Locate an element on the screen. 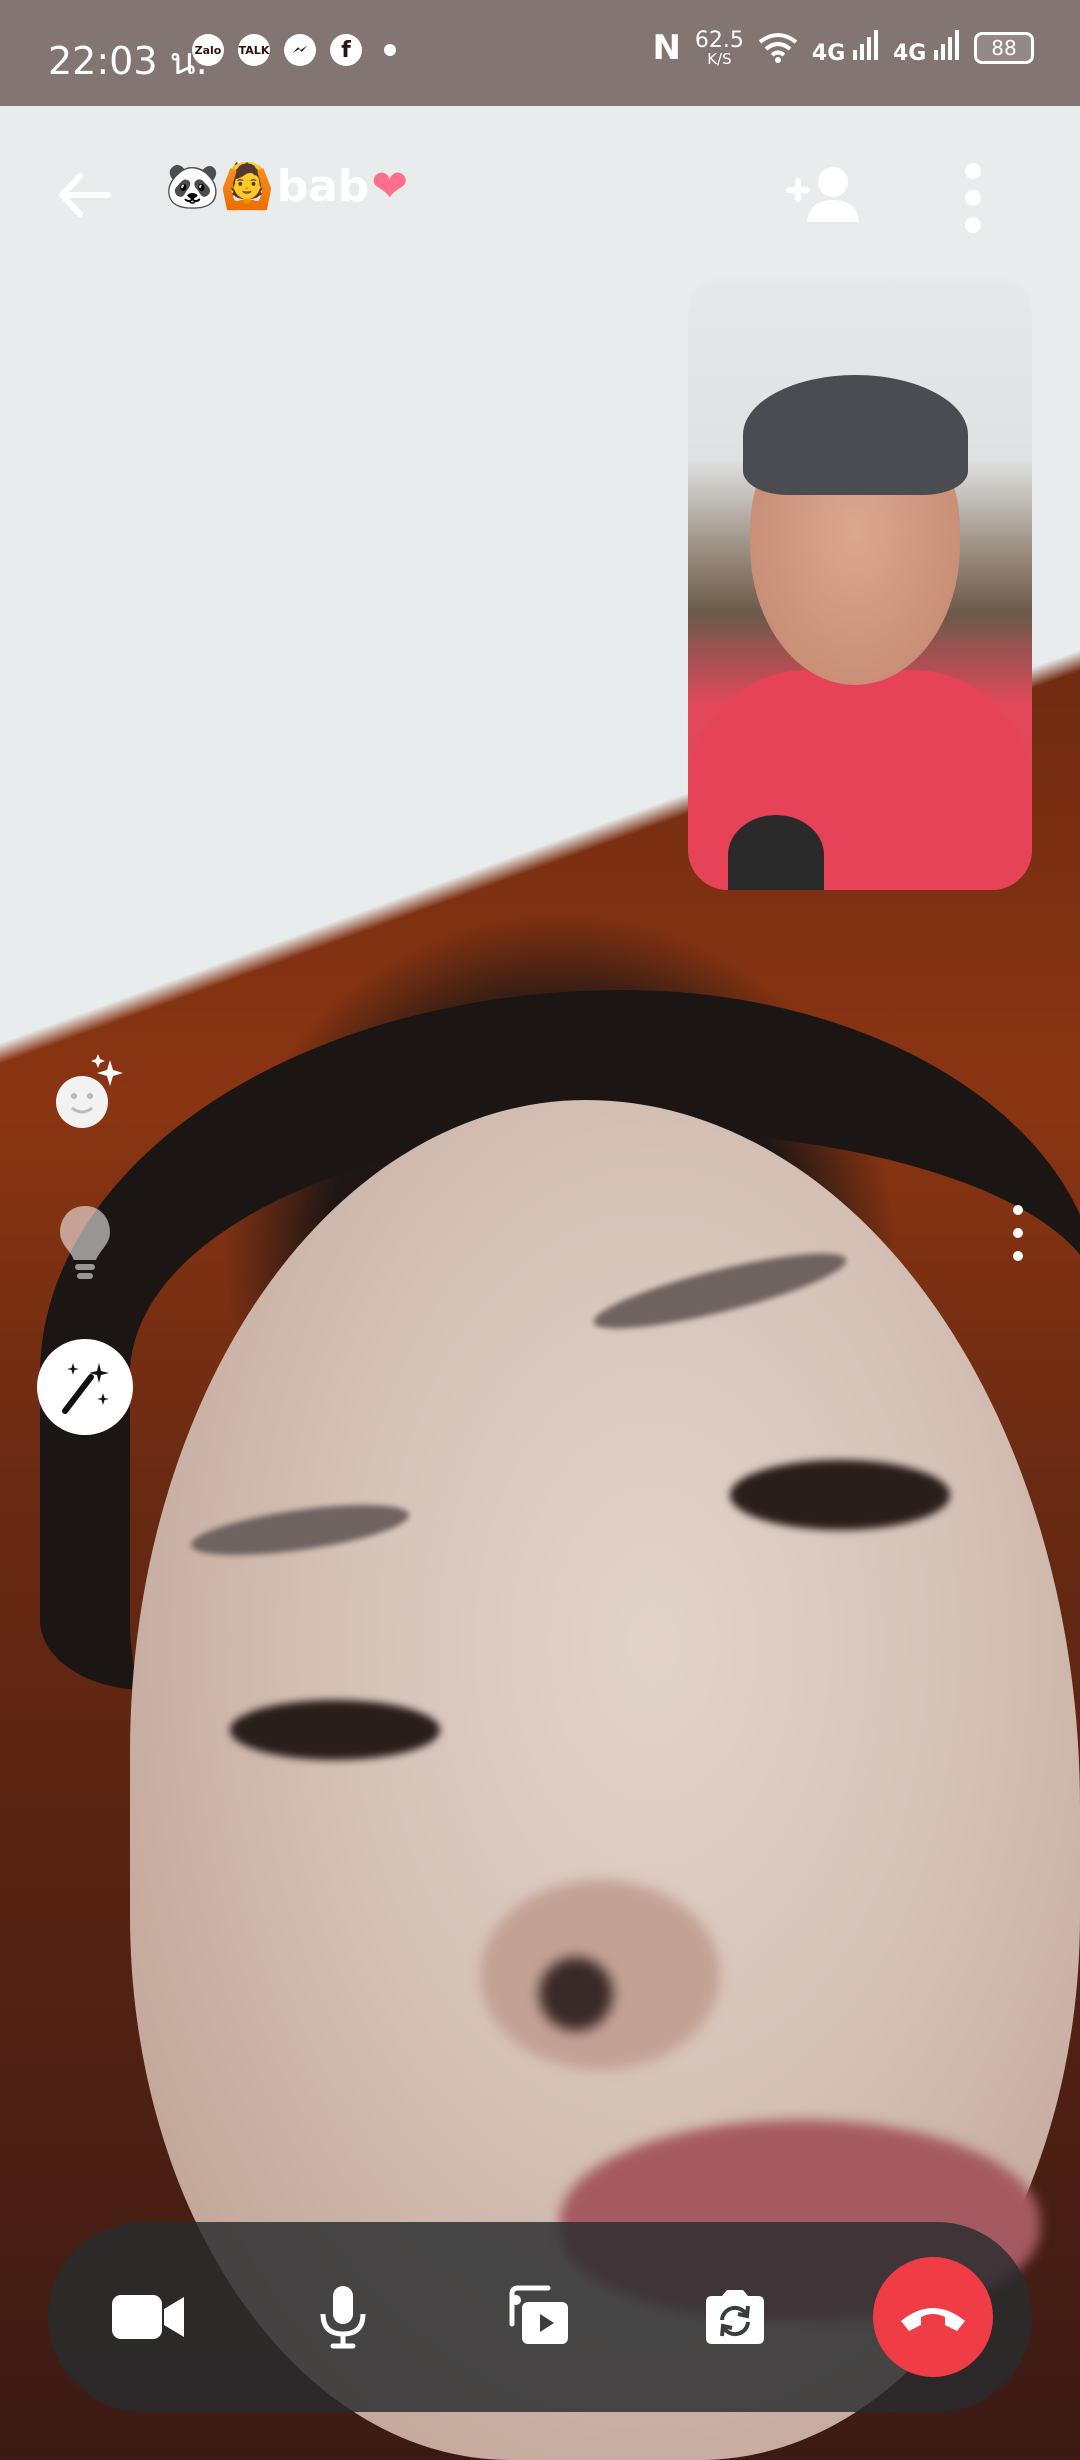 This screenshot has height=2460, width=1080. face-sparkle-icon is located at coordinates (89, 1091).